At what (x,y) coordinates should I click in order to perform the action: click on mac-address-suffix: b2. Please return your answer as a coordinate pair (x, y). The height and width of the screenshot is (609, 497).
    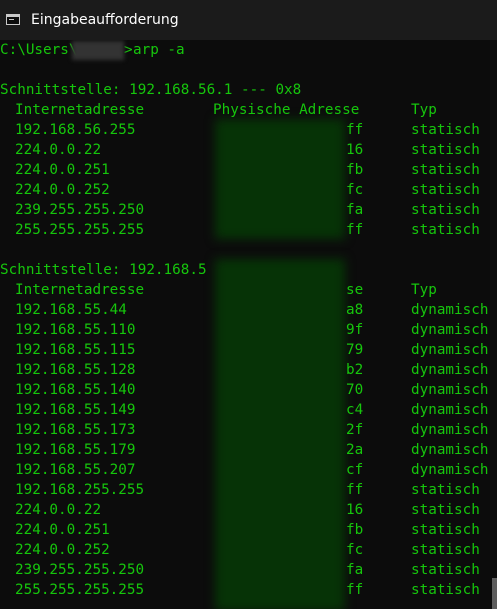
    Looking at the image, I should click on (355, 370).